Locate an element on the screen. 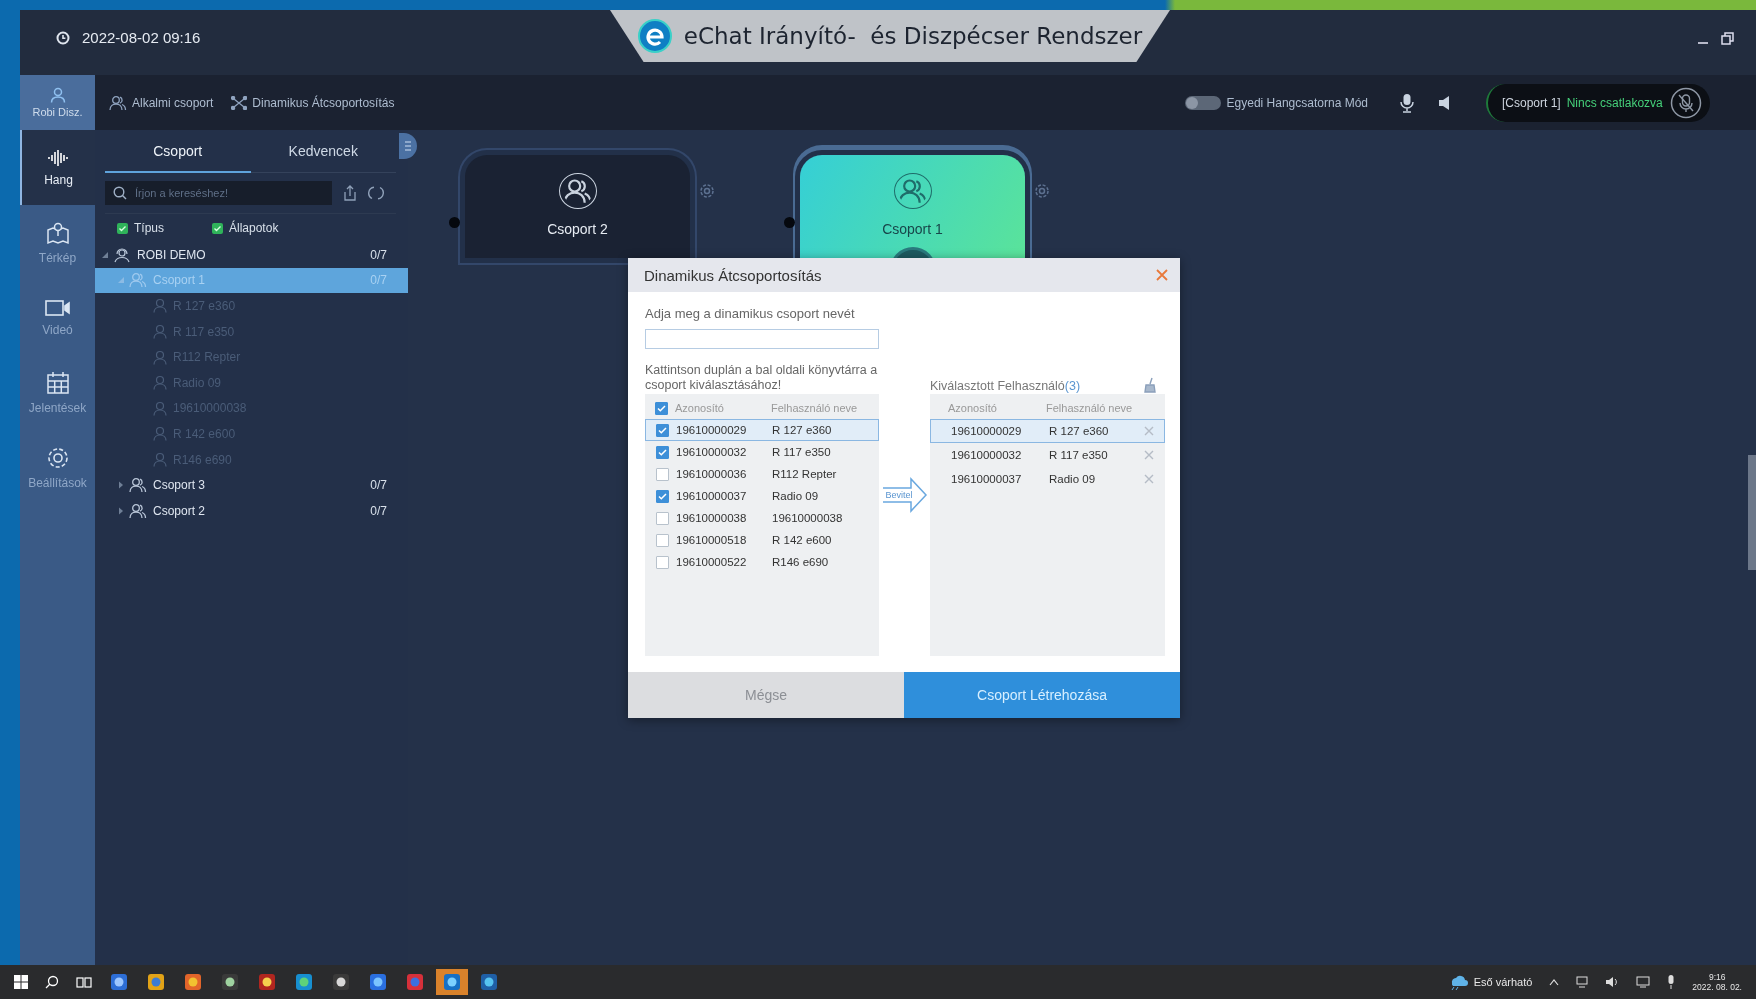  chevron-up-icon is located at coordinates (1554, 982).